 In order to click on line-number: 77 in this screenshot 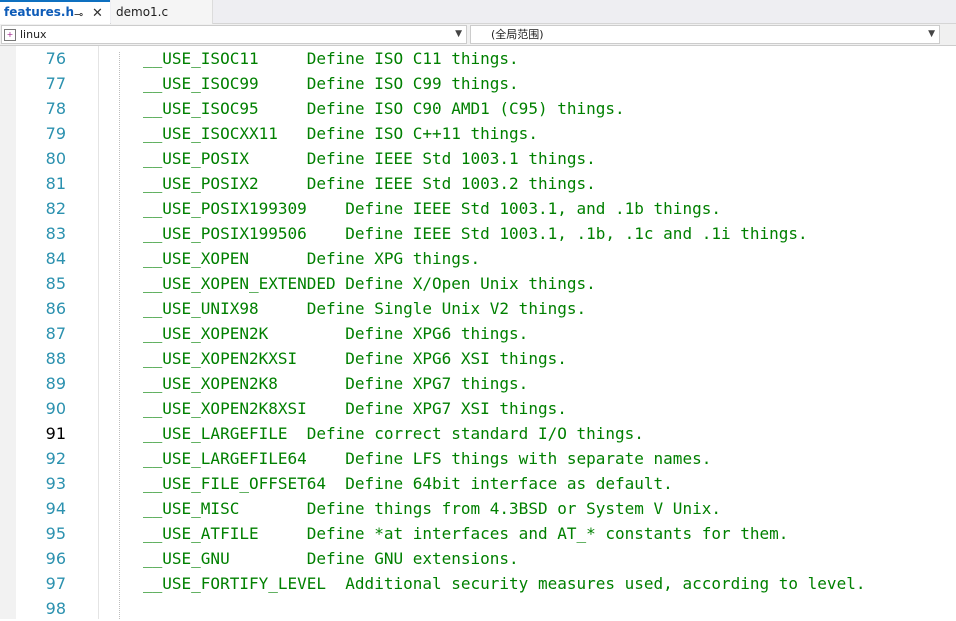, I will do `click(55, 83)`.